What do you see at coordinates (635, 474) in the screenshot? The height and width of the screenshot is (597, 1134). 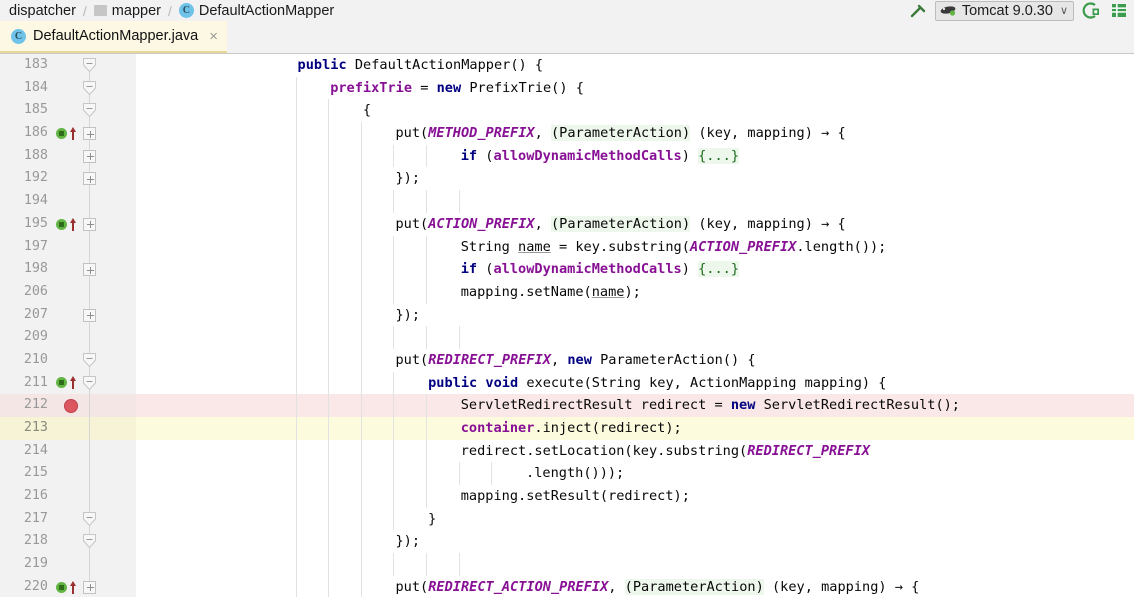 I see `code-text: .length()));` at bounding box center [635, 474].